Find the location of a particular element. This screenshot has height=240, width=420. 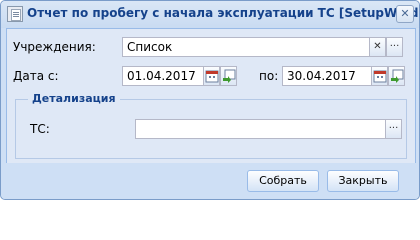

clear-icon: ✕ is located at coordinates (377, 47).